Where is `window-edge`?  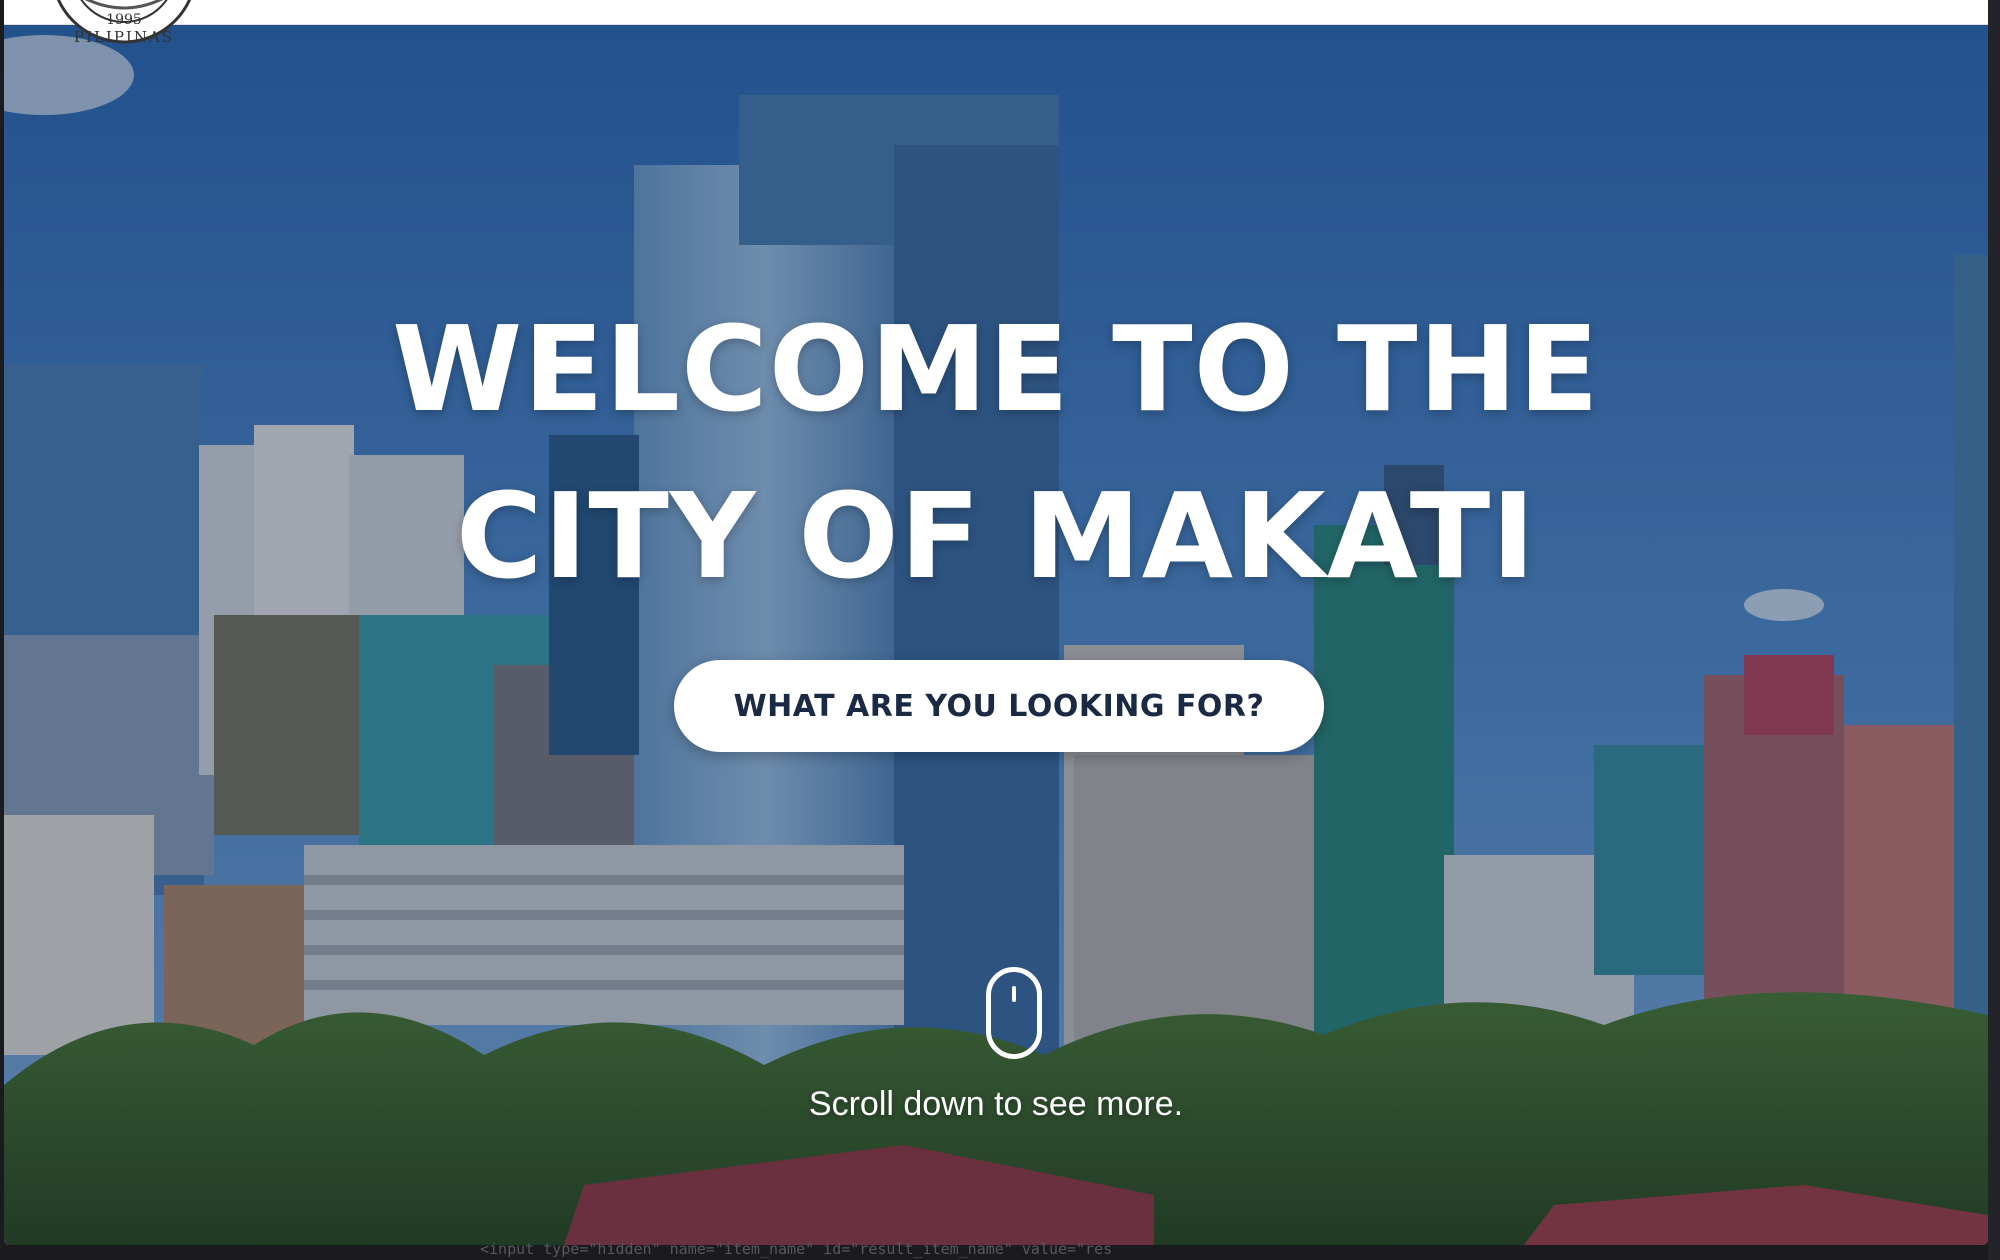 window-edge is located at coordinates (1994, 630).